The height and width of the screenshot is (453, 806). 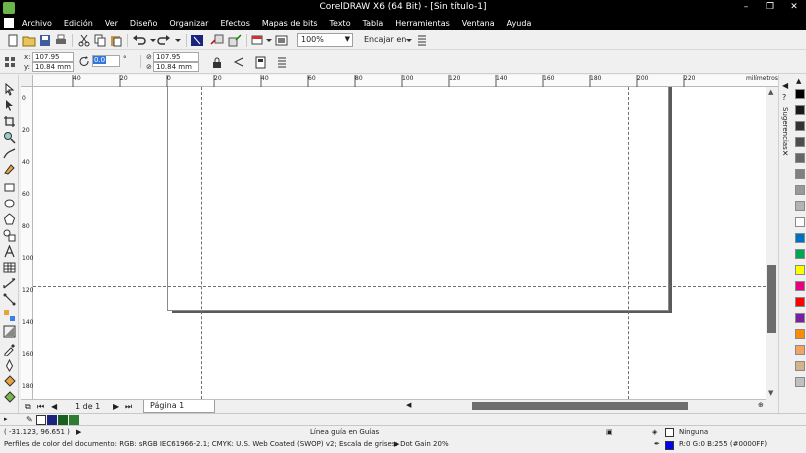 I want to click on ruler-origin, so click(x=27, y=81).